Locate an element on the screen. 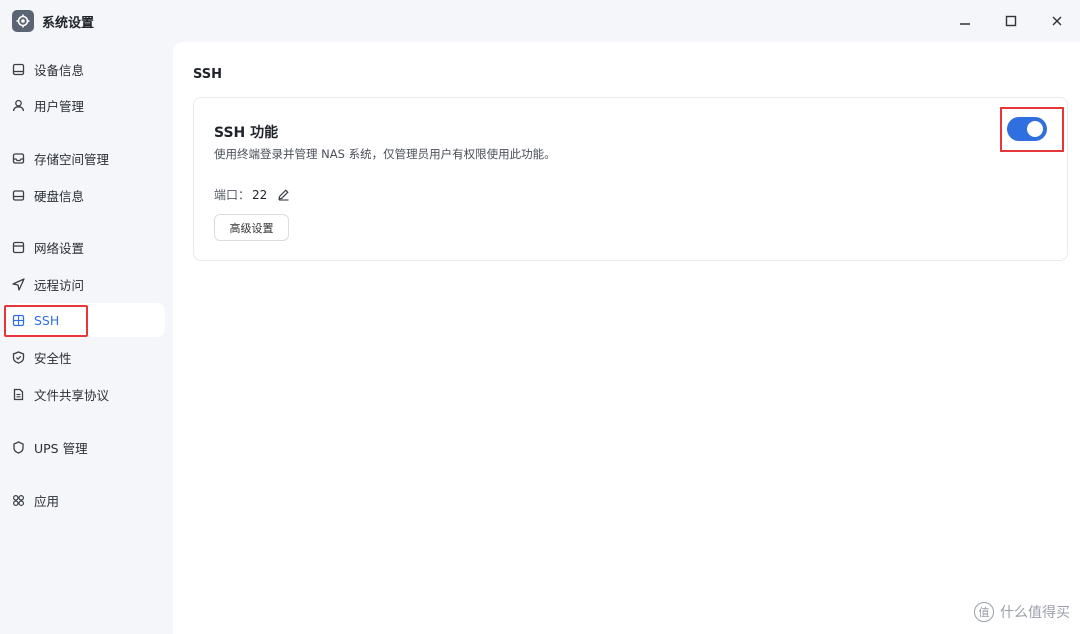  sidebar-item-ups: UPS 管理 is located at coordinates (84, 447).